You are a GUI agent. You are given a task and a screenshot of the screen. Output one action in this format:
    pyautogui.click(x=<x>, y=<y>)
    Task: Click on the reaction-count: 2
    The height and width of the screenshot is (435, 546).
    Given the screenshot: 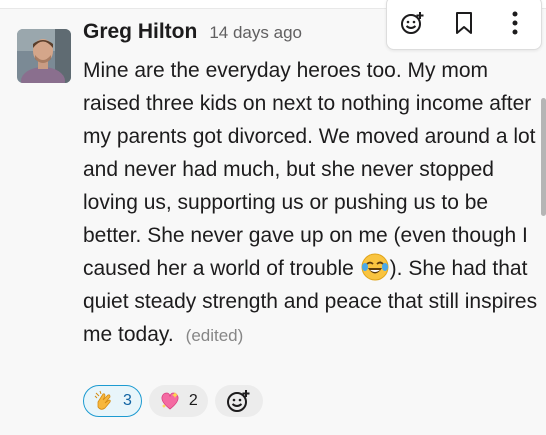 What is the action you would take?
    pyautogui.click(x=193, y=400)
    